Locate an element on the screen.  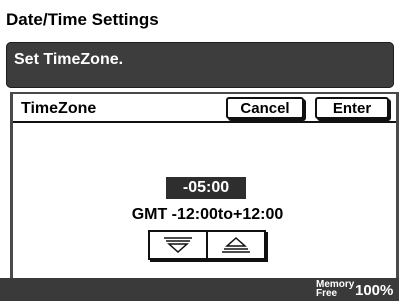
instruction-message: Set TimeZone. is located at coordinates (69, 59).